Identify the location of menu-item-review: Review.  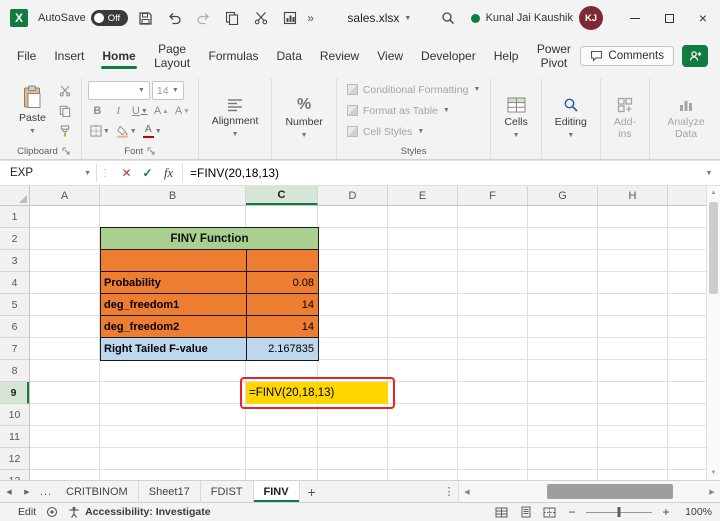
(339, 56).